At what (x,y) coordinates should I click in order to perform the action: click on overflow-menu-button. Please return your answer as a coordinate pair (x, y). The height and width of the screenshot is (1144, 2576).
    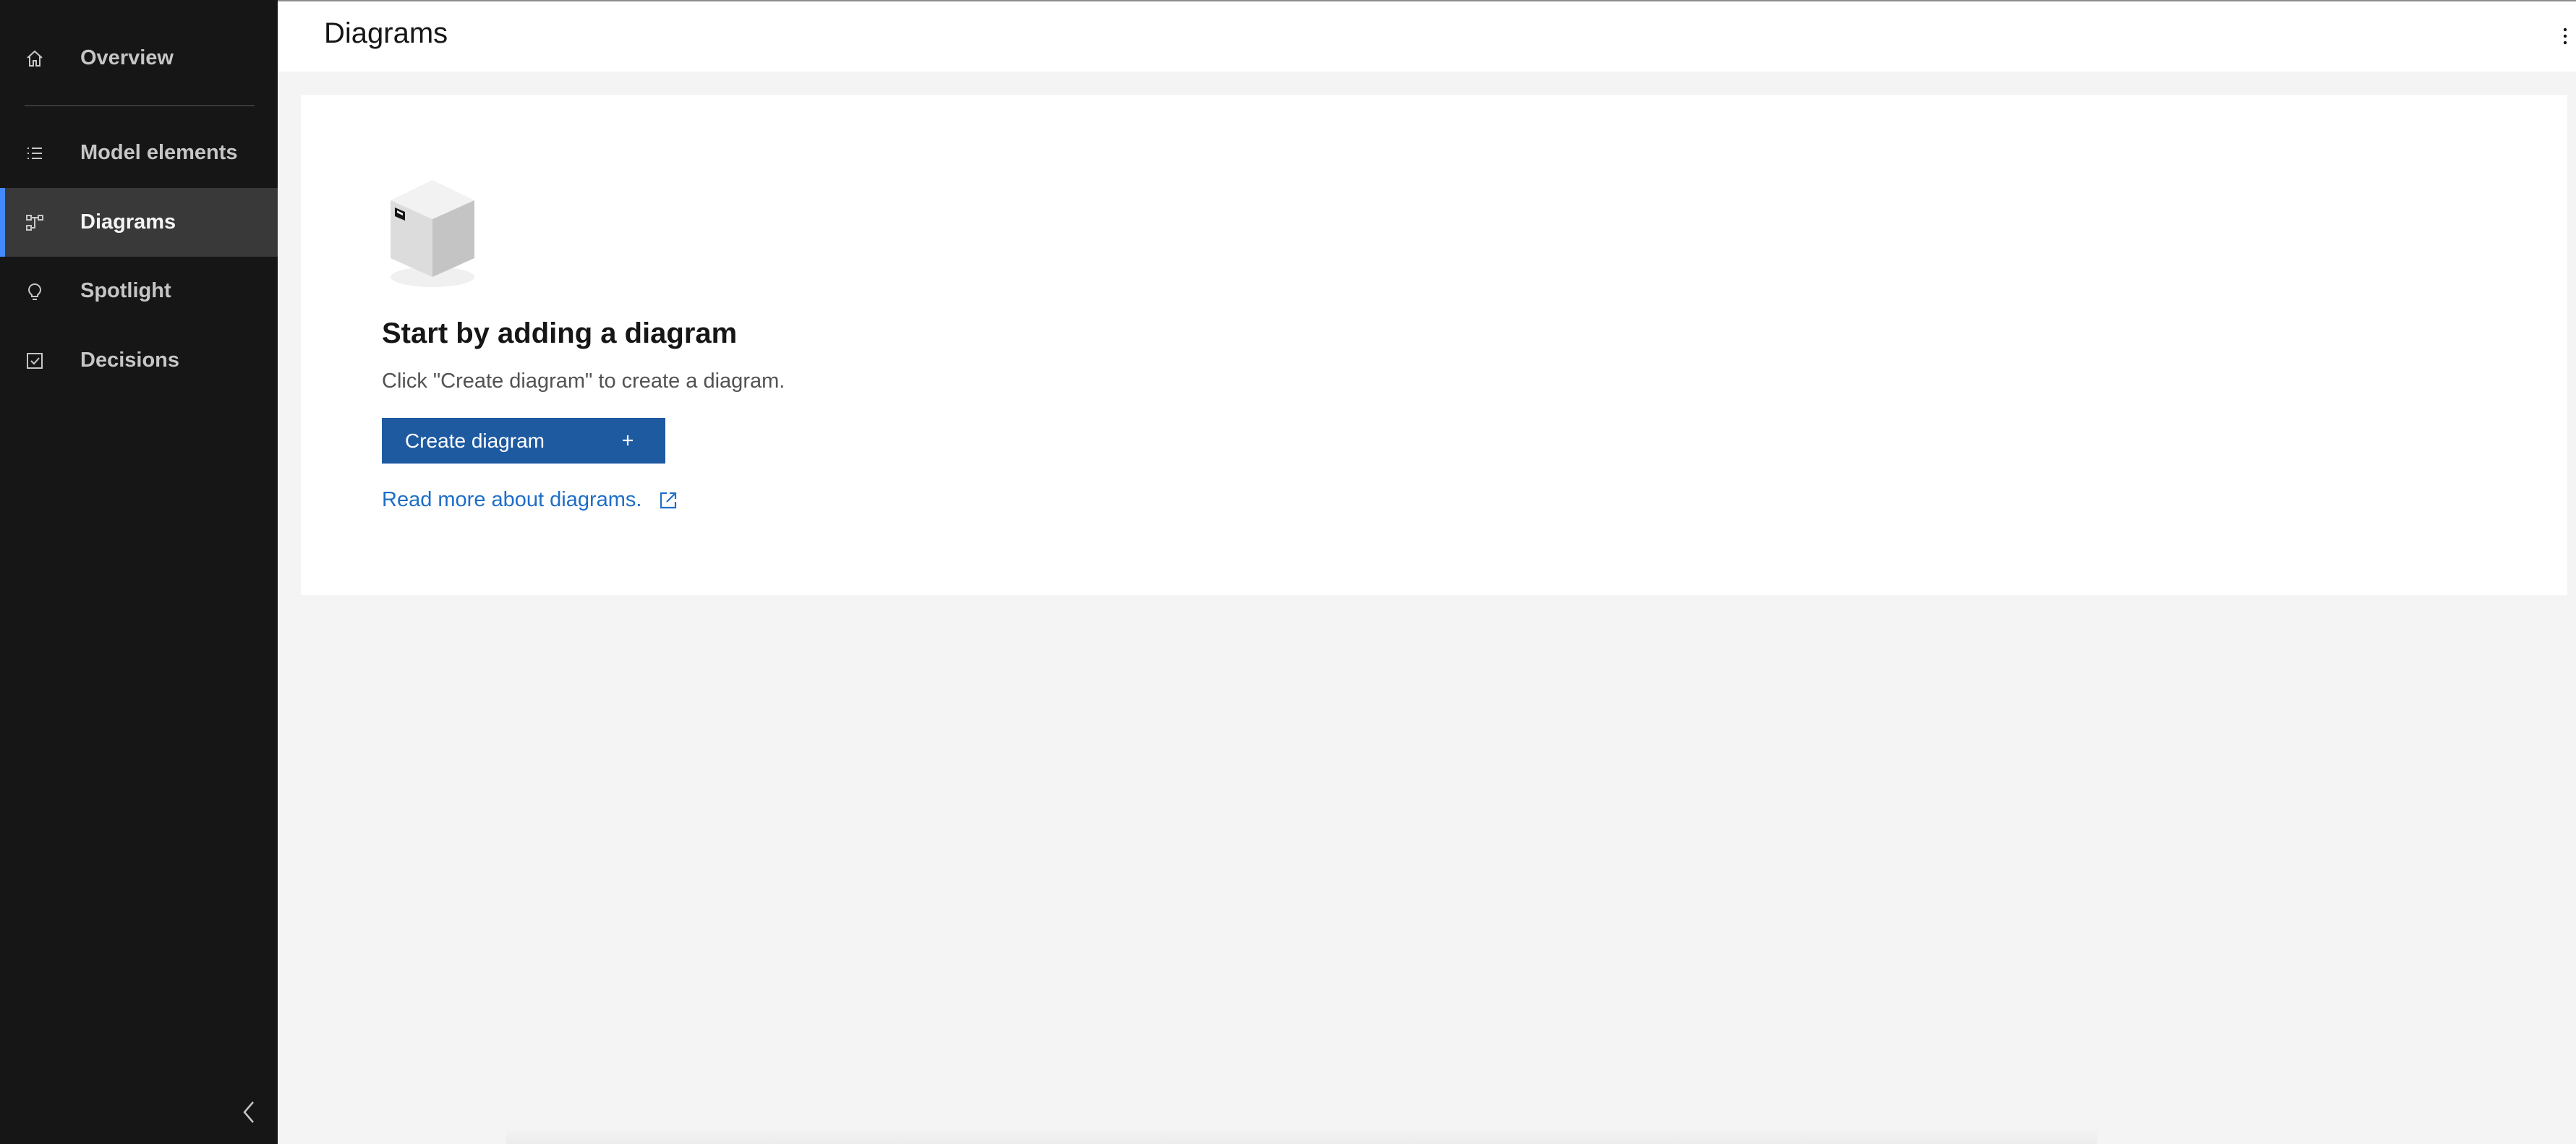
    Looking at the image, I should click on (2565, 38).